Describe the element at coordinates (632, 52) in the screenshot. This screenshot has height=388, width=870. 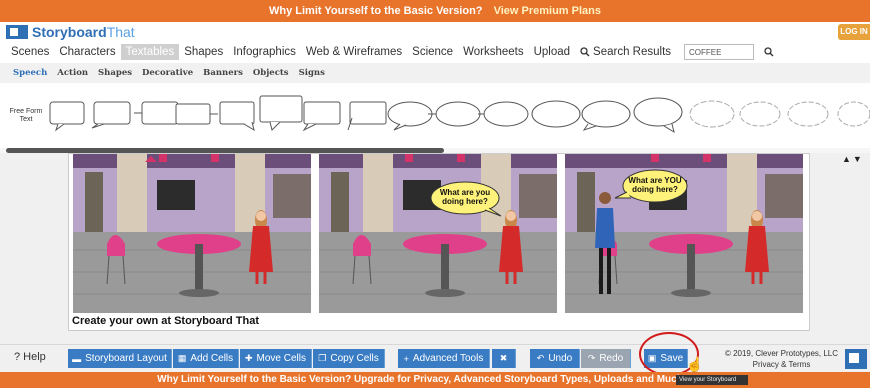
I see `search-results-label: Search Results` at that location.